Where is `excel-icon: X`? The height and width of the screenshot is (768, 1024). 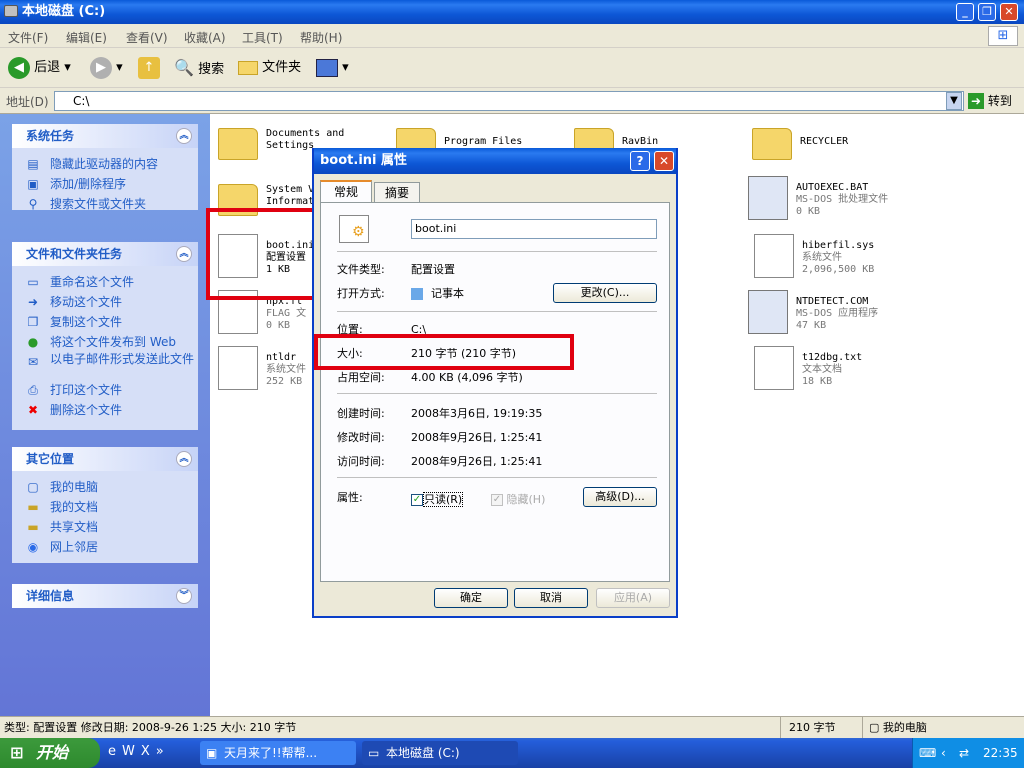 excel-icon: X is located at coordinates (148, 751).